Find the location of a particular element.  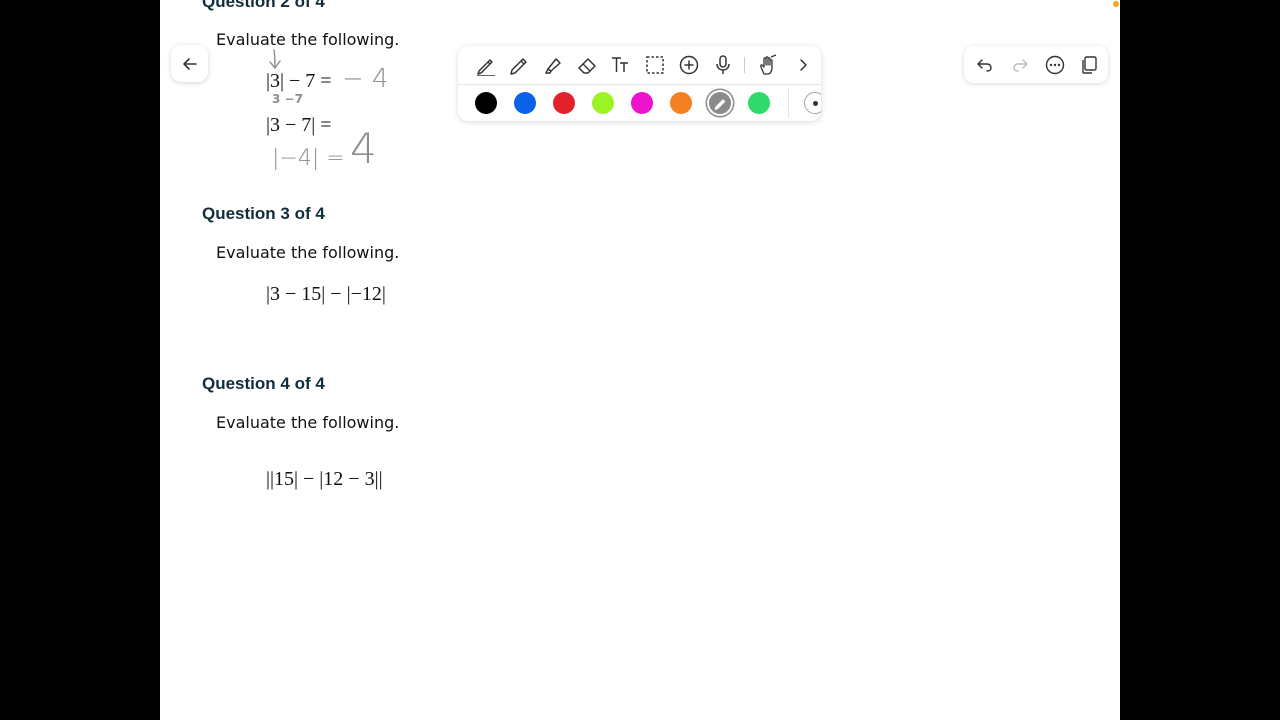

more-button is located at coordinates (1055, 65).